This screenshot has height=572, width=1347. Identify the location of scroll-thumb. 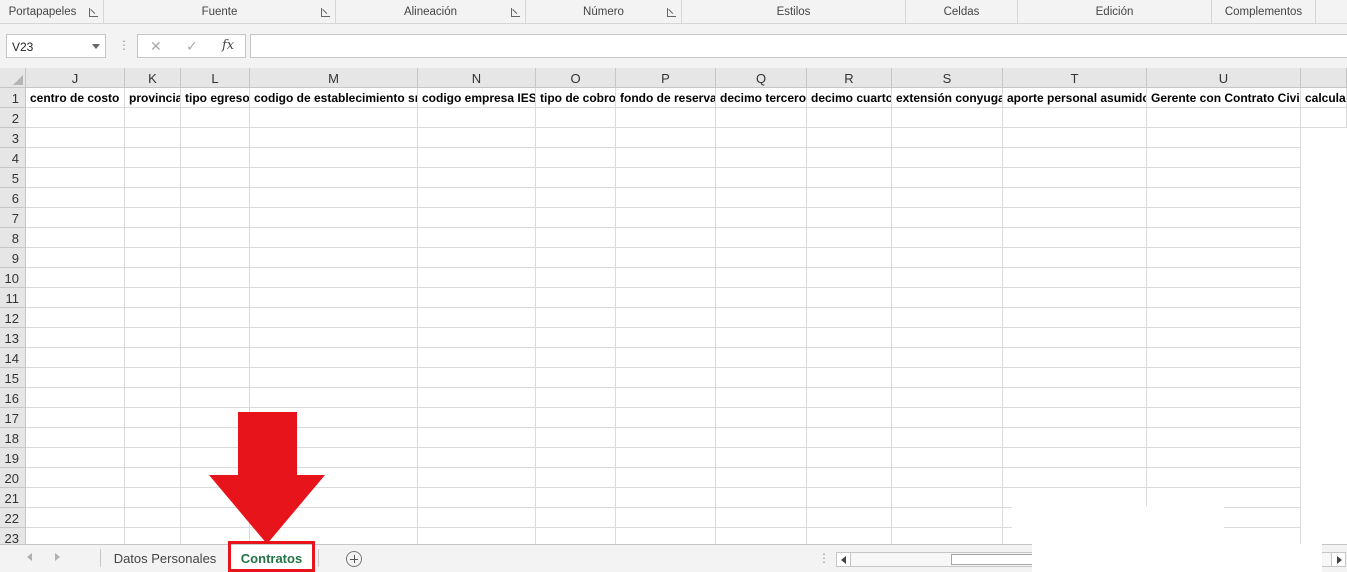
(992, 559).